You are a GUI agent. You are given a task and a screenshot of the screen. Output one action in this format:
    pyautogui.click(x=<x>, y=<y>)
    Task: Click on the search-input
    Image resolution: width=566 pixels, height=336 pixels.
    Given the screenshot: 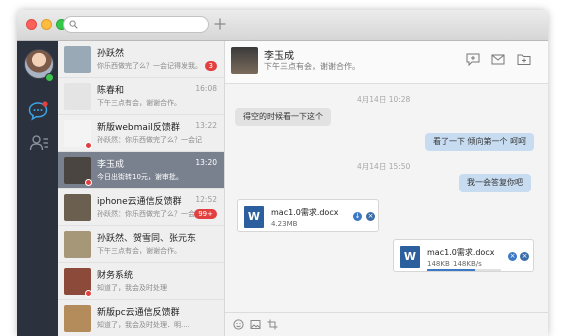 What is the action you would take?
    pyautogui.click(x=142, y=24)
    